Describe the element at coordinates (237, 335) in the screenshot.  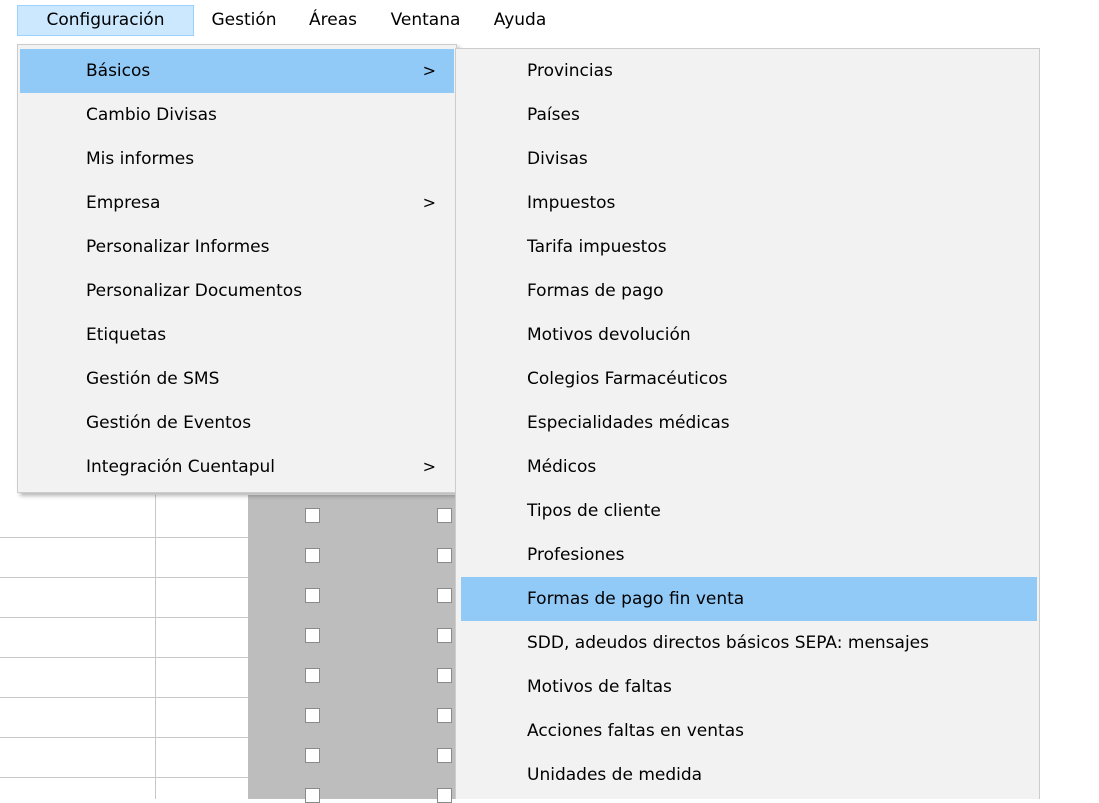
I see `menu-item-etiquetas: Etiquetas` at that location.